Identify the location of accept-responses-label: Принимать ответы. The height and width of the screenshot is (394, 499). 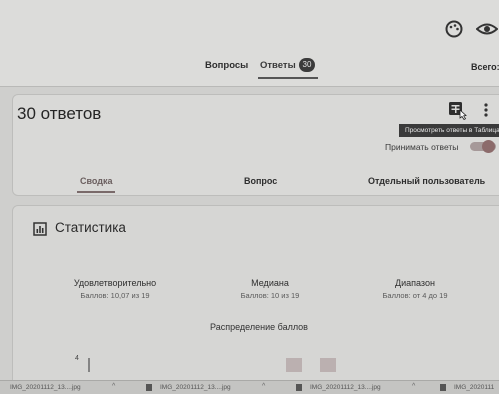
(422, 147).